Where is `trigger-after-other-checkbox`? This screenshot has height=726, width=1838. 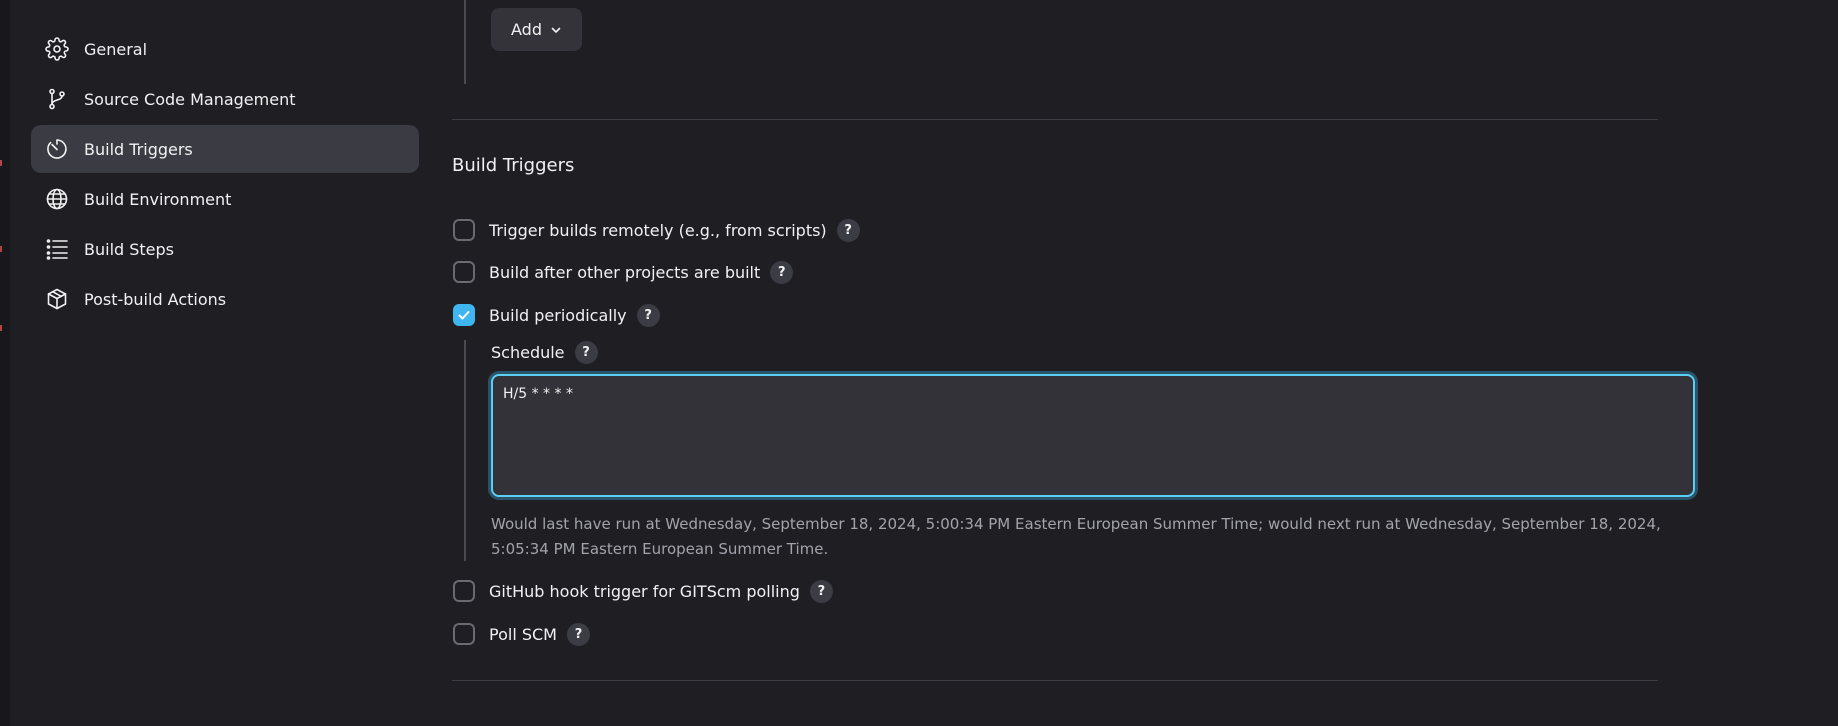
trigger-after-other-checkbox is located at coordinates (464, 272).